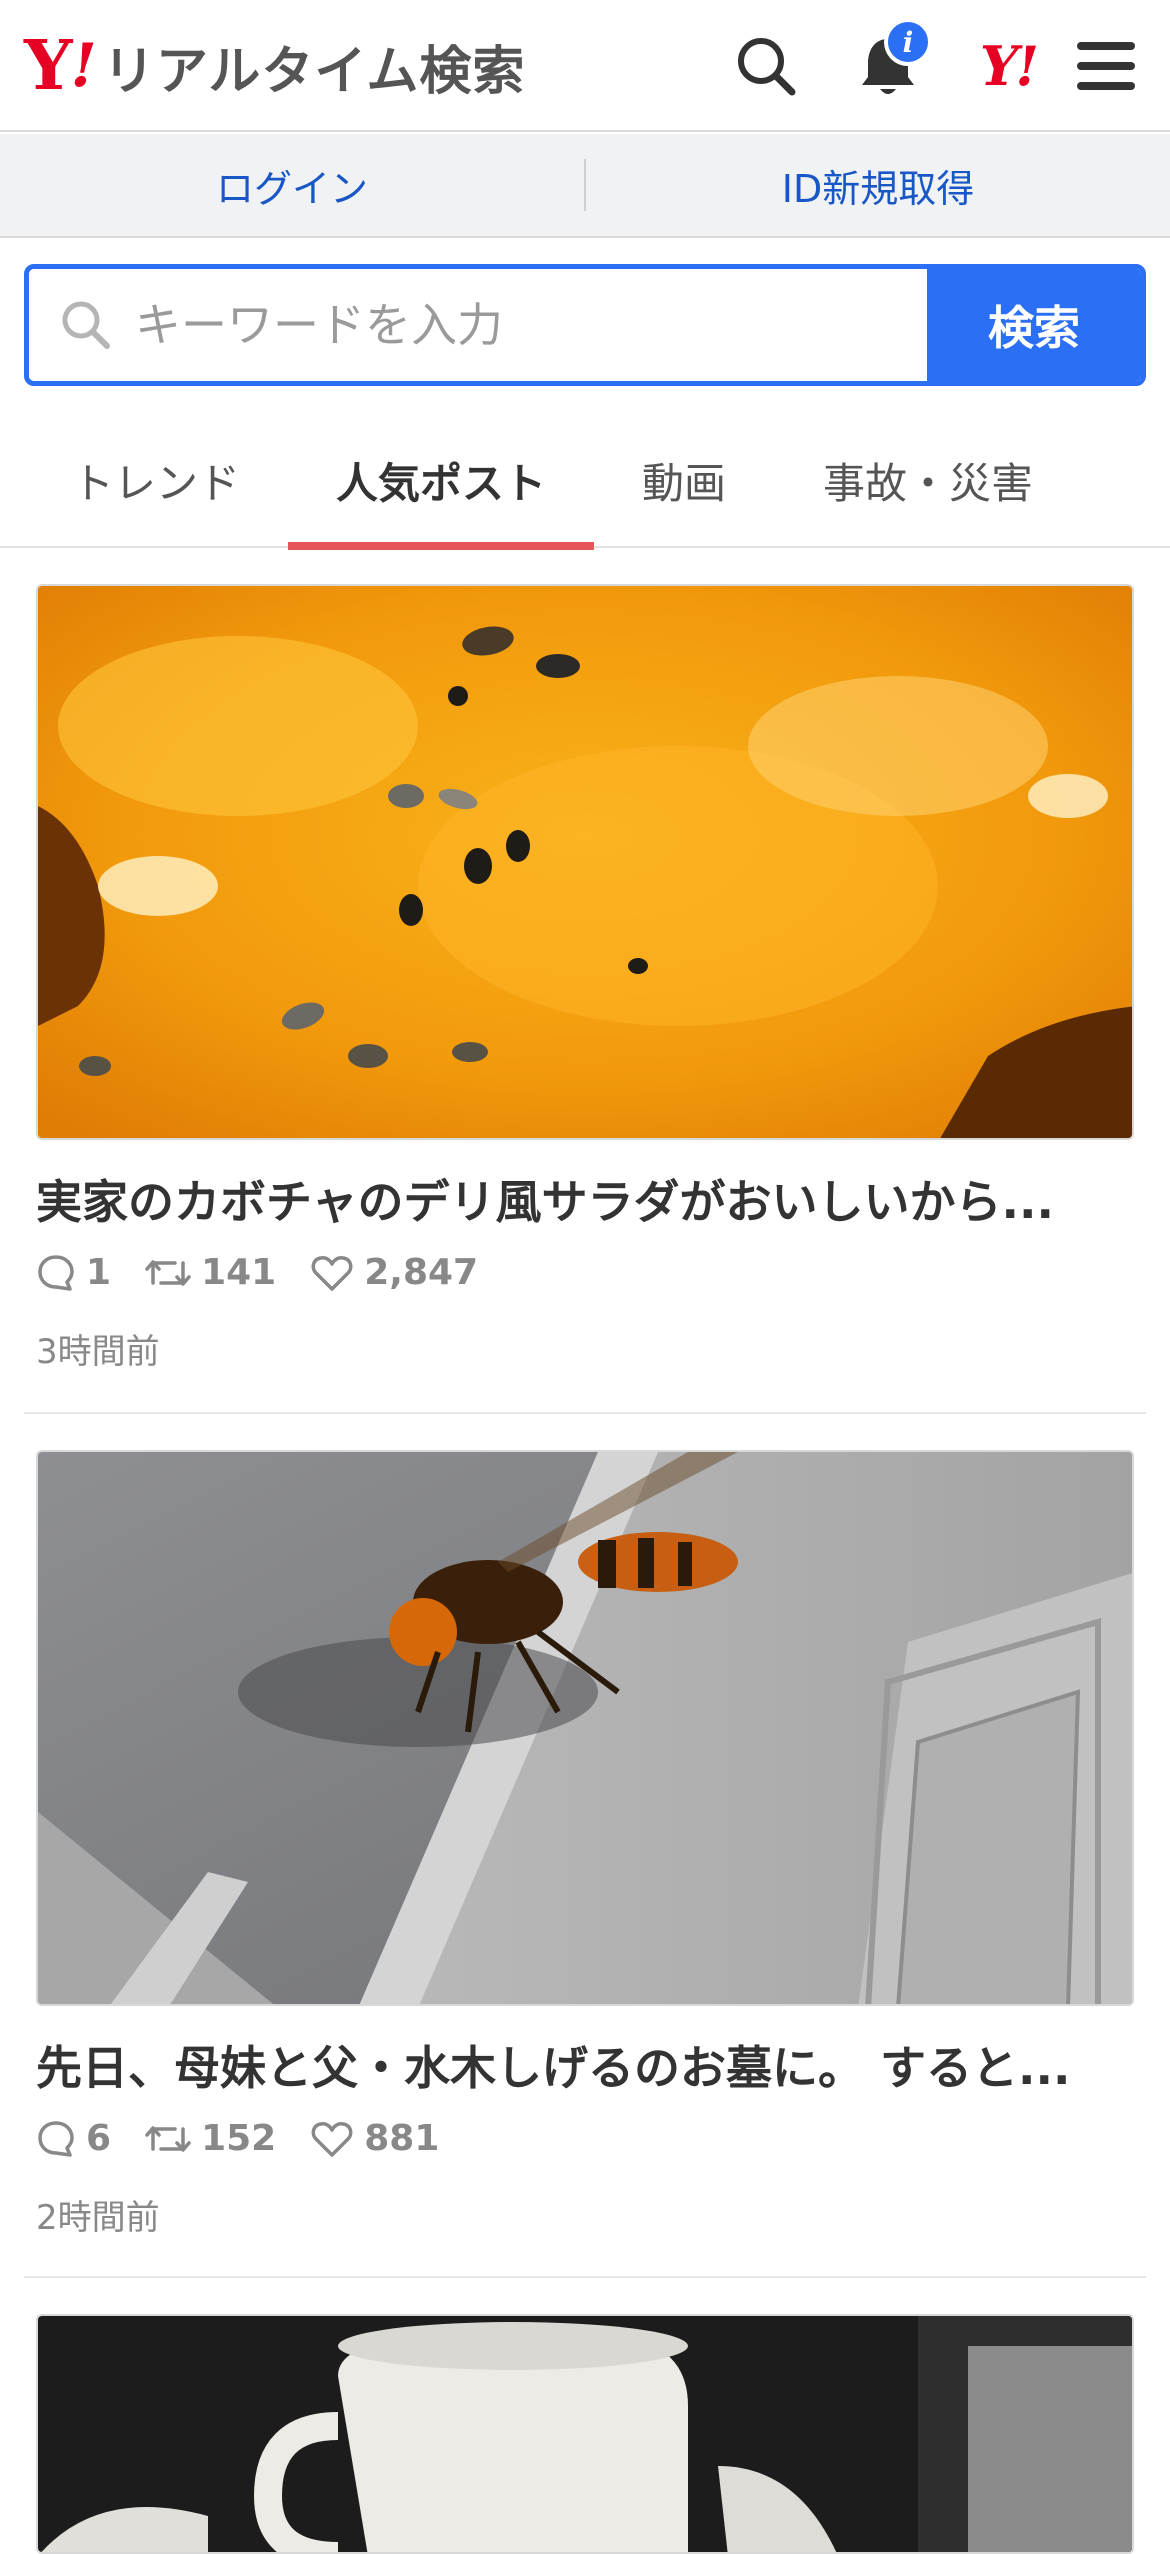 The width and height of the screenshot is (1170, 2554). Describe the element at coordinates (928, 480) in the screenshot. I see `tab-accident-disaster: 事故・災害` at that location.